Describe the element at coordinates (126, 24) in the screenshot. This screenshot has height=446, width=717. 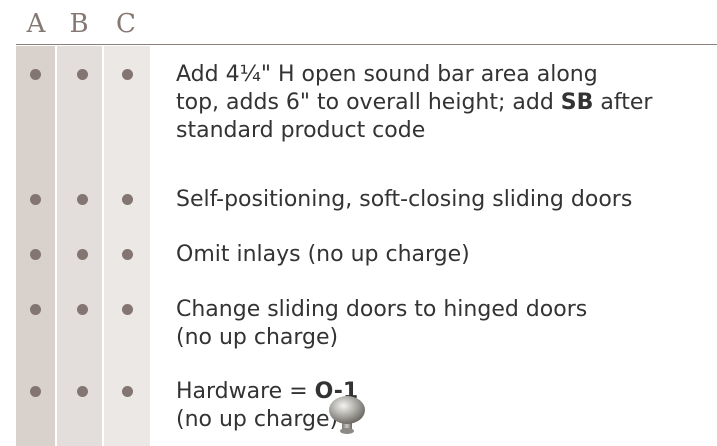
I see `column-header-c: C` at that location.